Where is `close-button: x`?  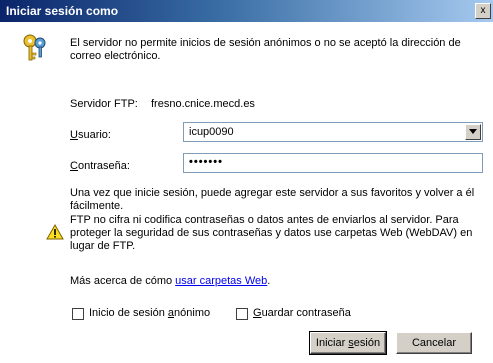 close-button: x is located at coordinates (483, 11).